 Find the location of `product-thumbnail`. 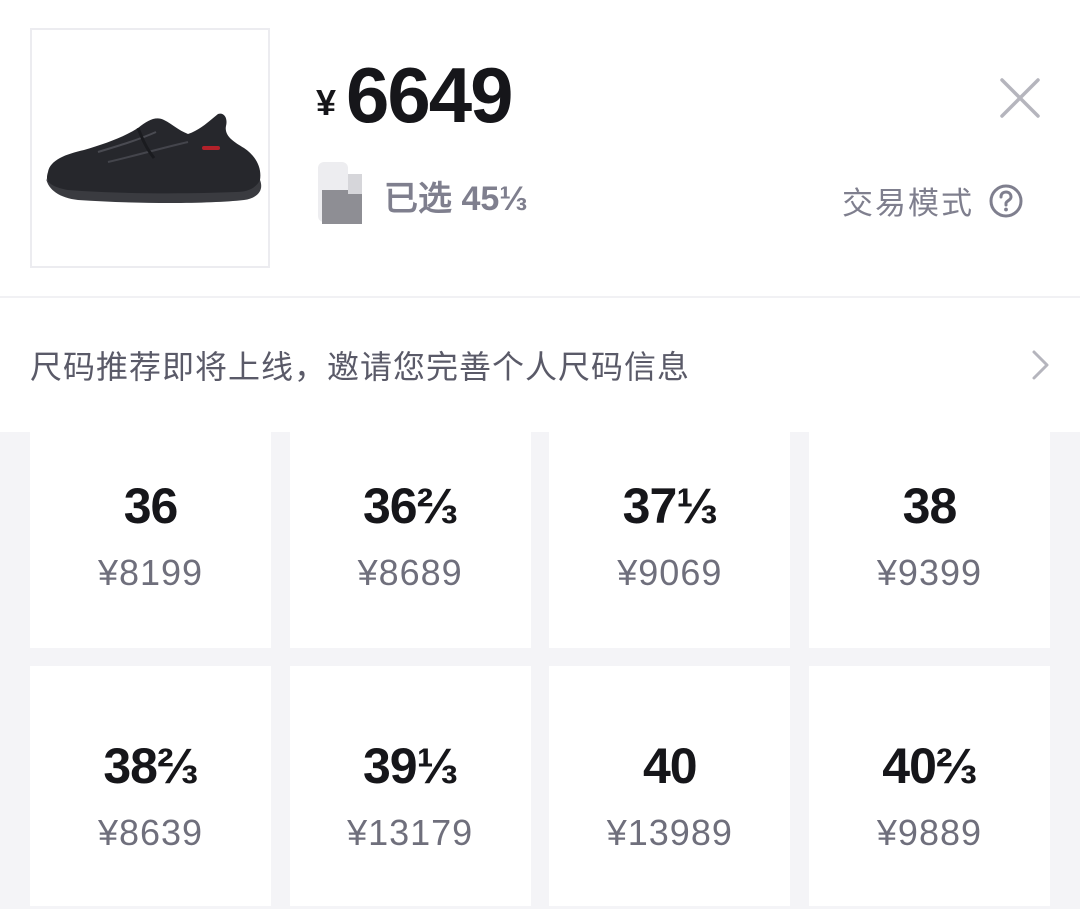

product-thumbnail is located at coordinates (150, 148).